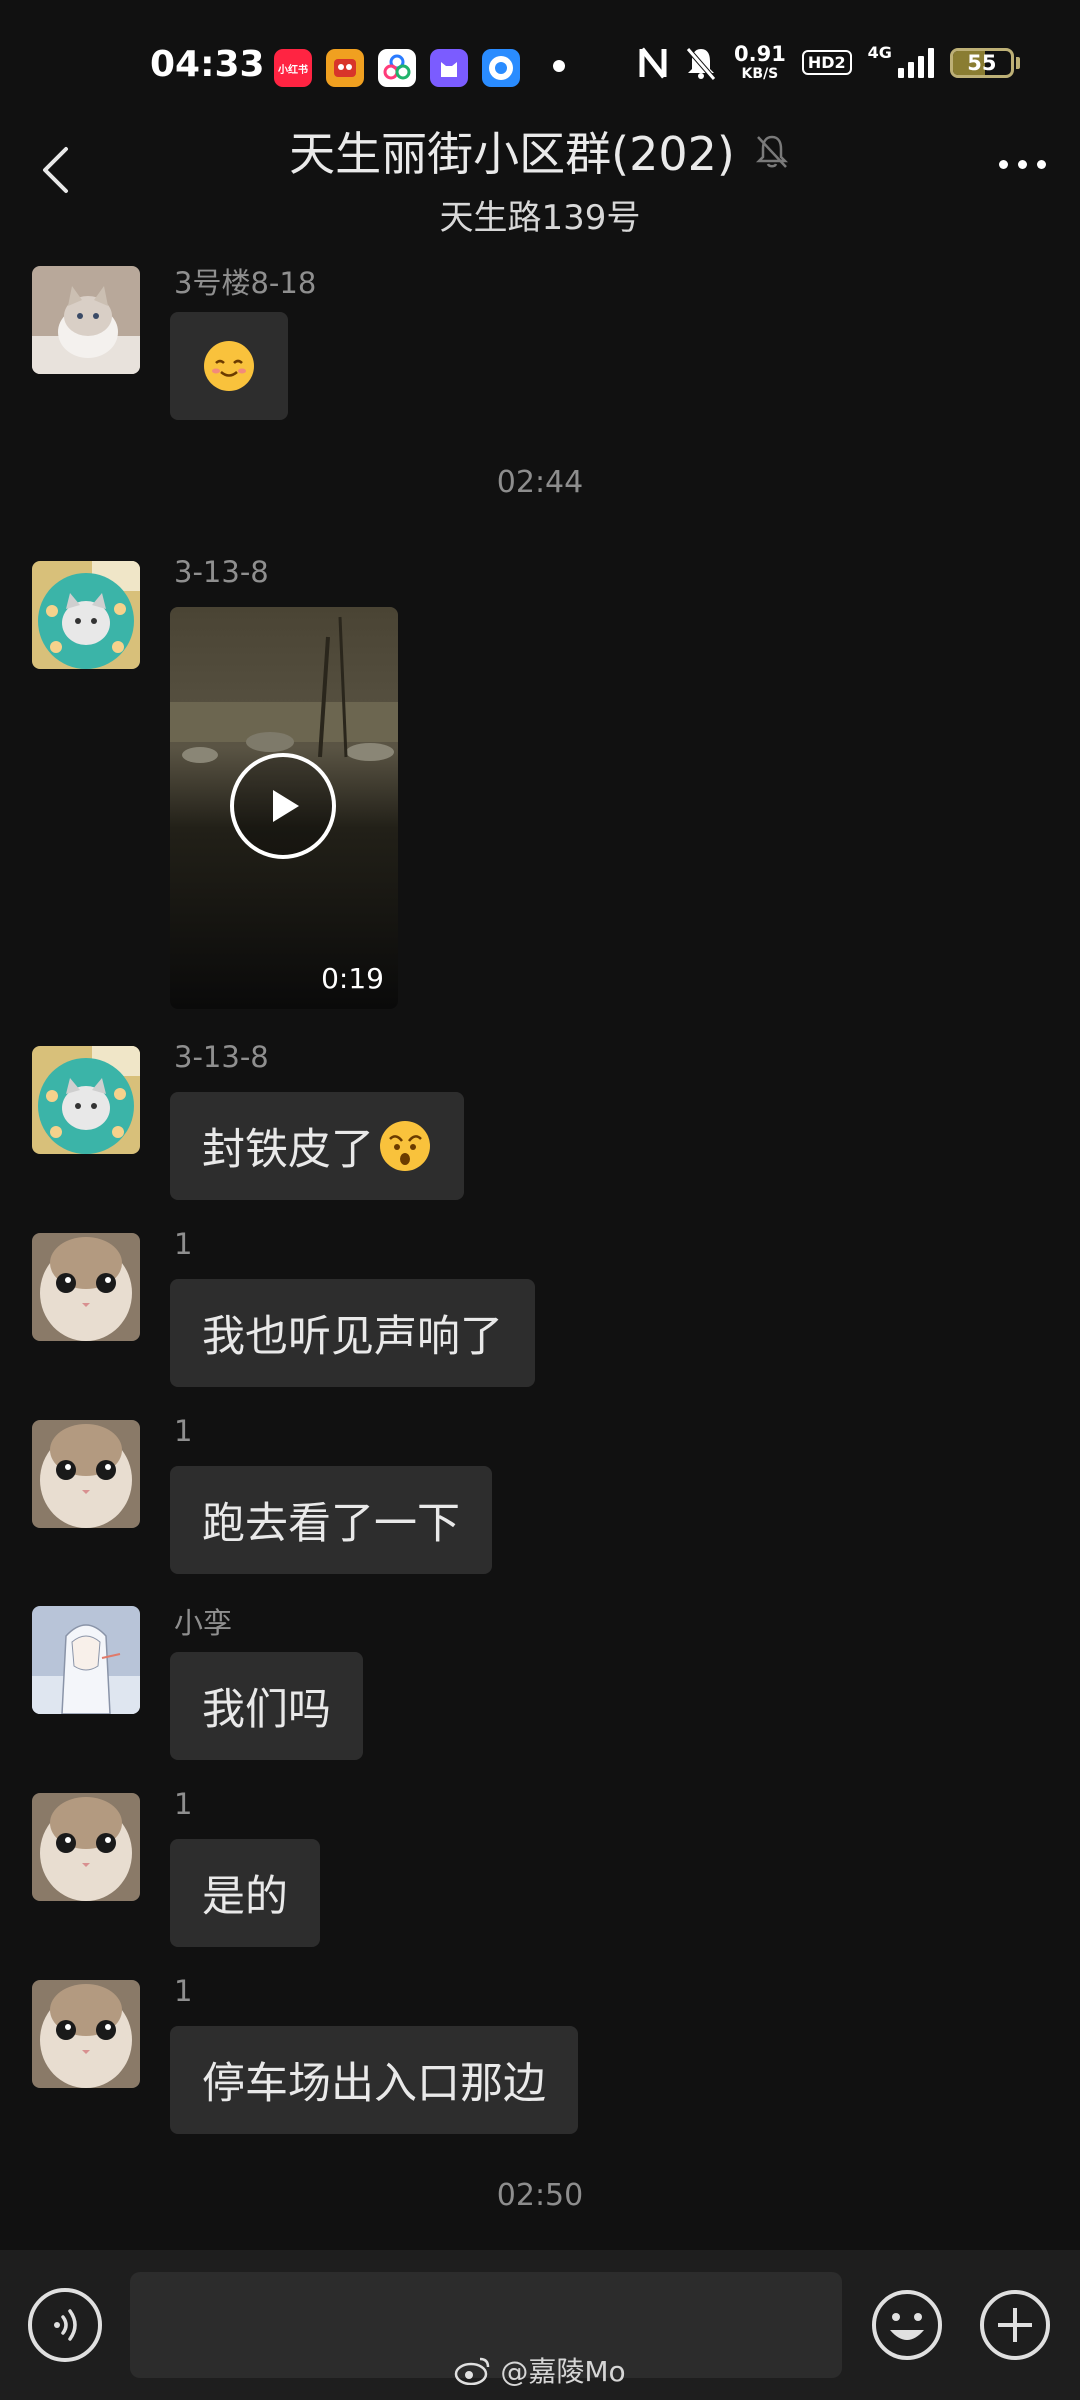  I want to click on message-item: 小孪 我们吗, so click(532, 1685).